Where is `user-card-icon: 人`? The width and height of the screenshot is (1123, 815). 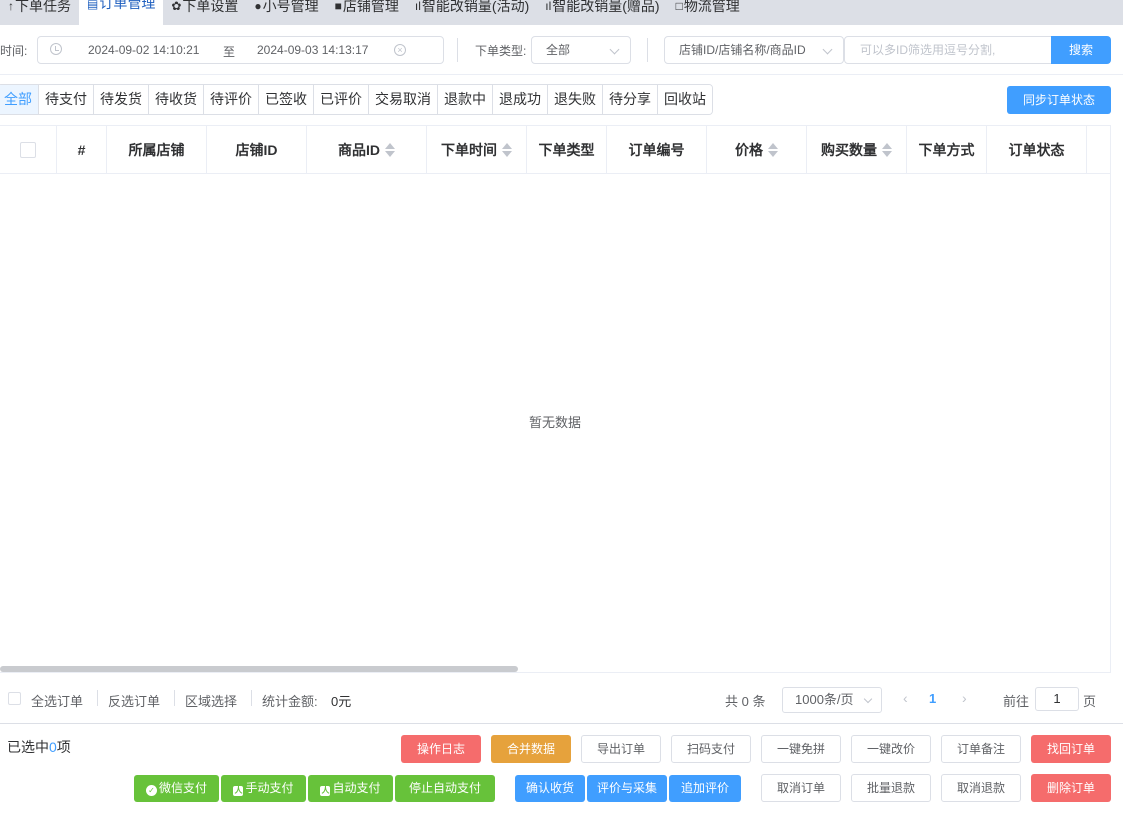 user-card-icon: 人 is located at coordinates (238, 791).